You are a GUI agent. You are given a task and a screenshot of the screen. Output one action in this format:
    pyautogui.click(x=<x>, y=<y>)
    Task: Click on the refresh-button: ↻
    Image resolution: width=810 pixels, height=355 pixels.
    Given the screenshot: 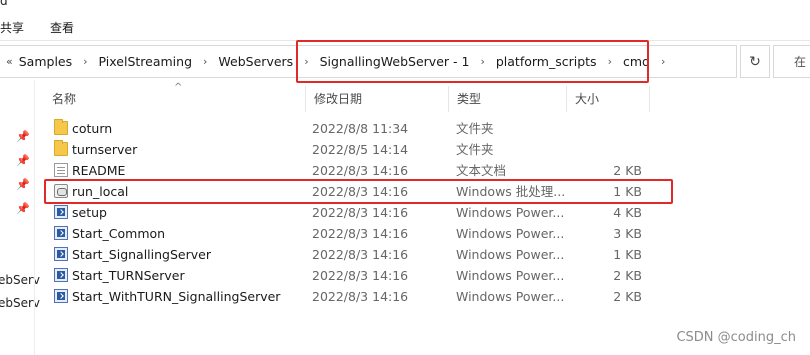 What is the action you would take?
    pyautogui.click(x=755, y=61)
    